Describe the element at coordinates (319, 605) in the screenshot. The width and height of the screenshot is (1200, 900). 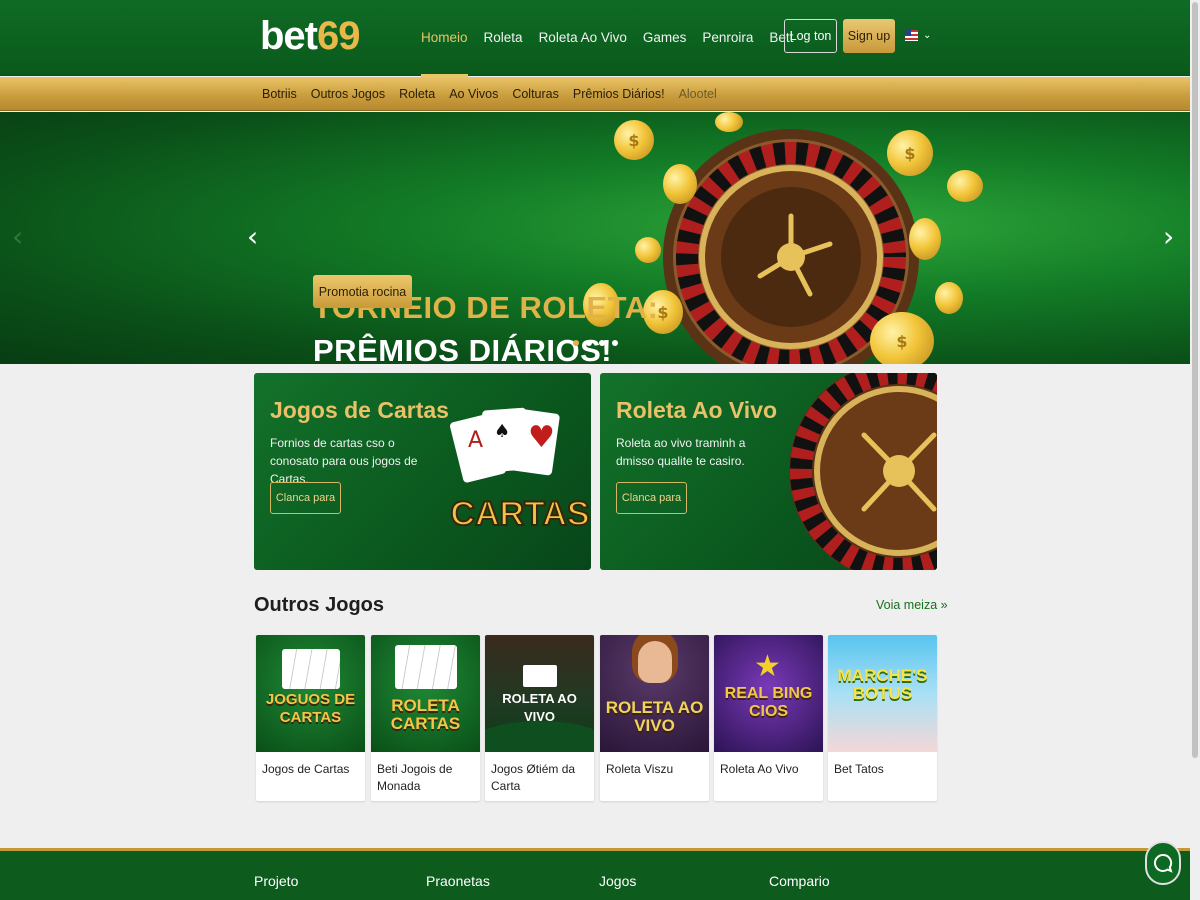
I see `section-title-outros-jogos: Outros Jogos` at that location.